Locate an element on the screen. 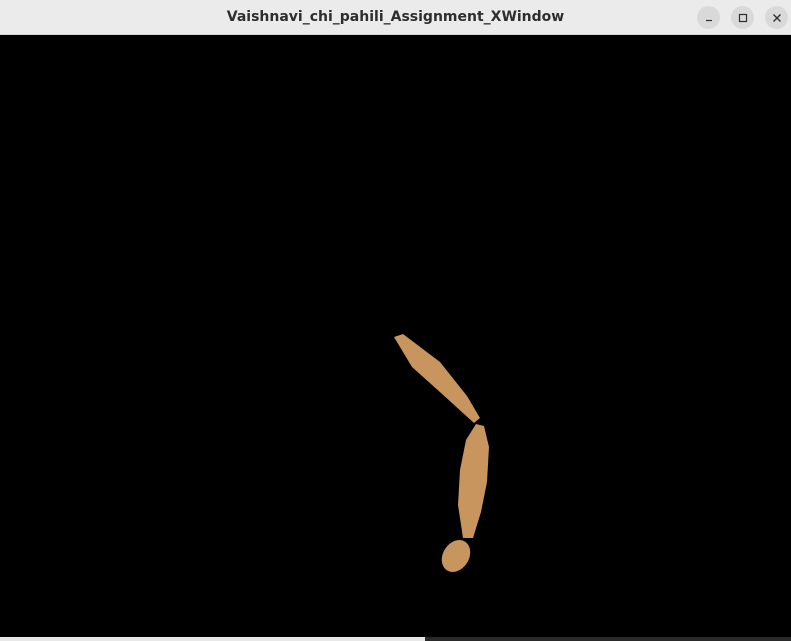  drawing-surface is located at coordinates (441, 453).